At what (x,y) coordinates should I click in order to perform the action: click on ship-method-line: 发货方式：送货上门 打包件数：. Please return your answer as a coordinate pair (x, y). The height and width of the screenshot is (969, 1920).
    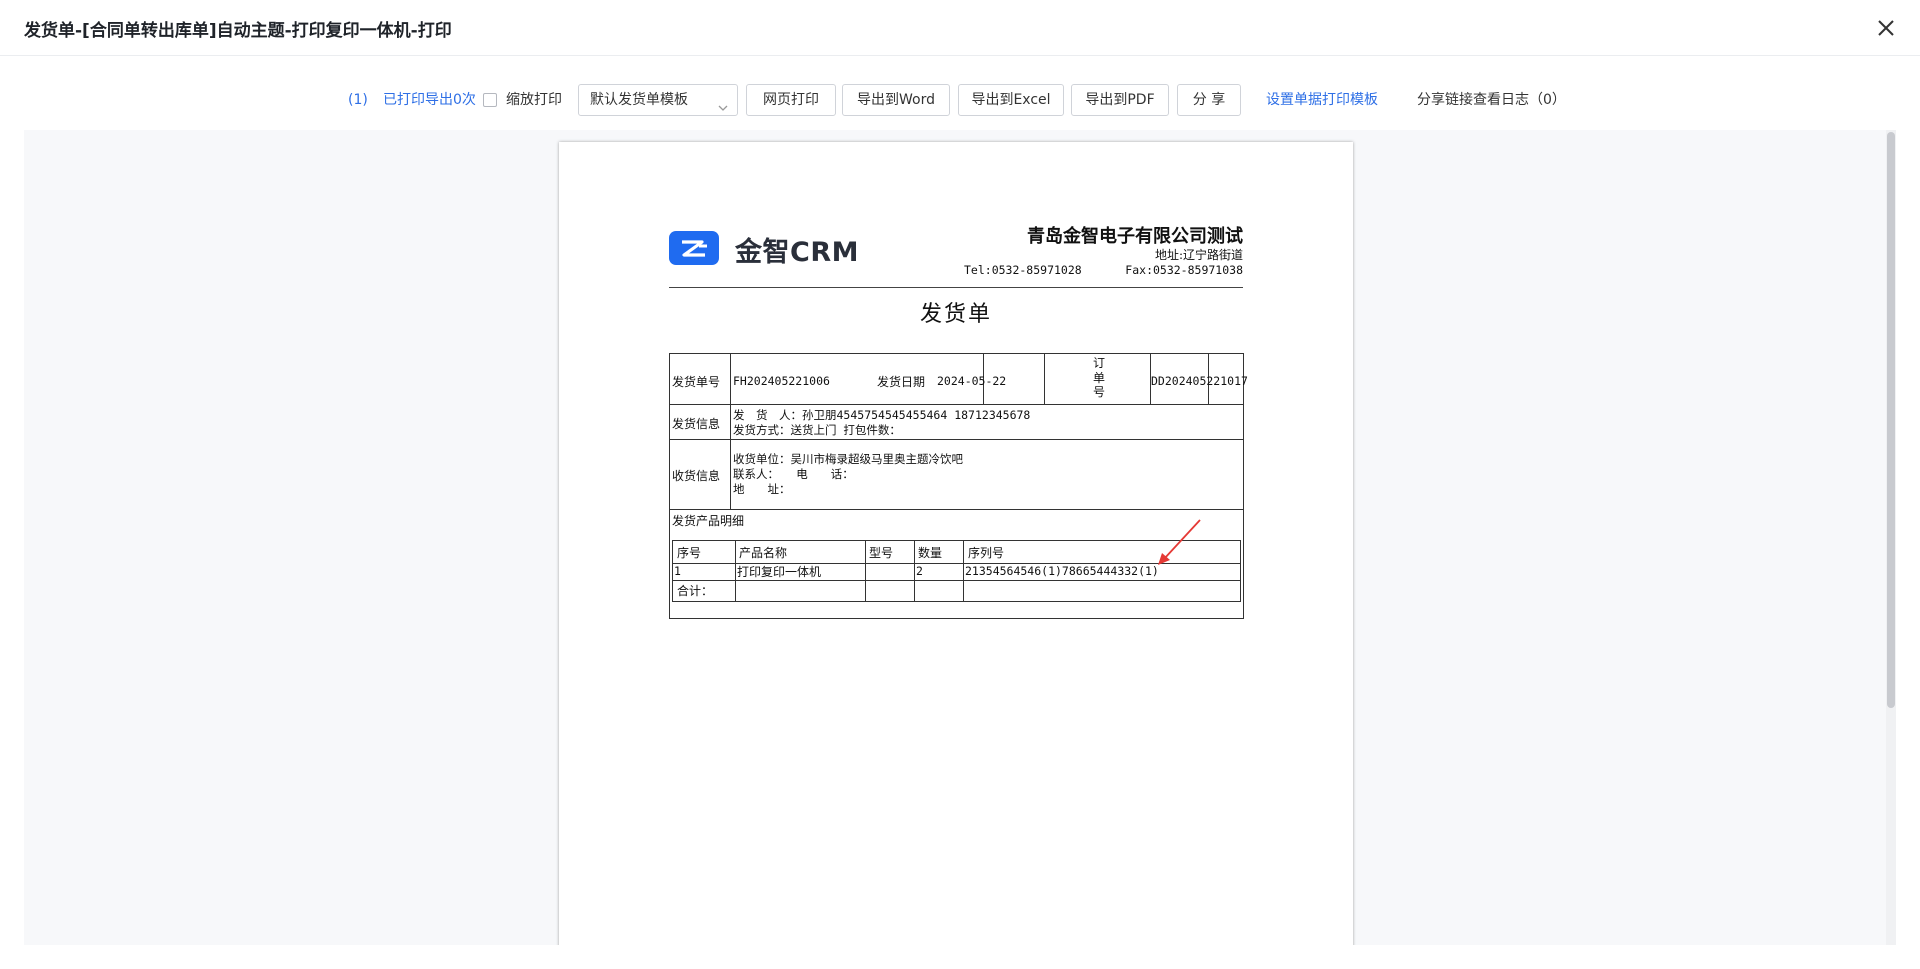
    Looking at the image, I should click on (817, 430).